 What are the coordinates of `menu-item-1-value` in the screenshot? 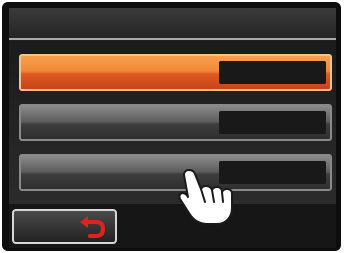 It's located at (272, 72).